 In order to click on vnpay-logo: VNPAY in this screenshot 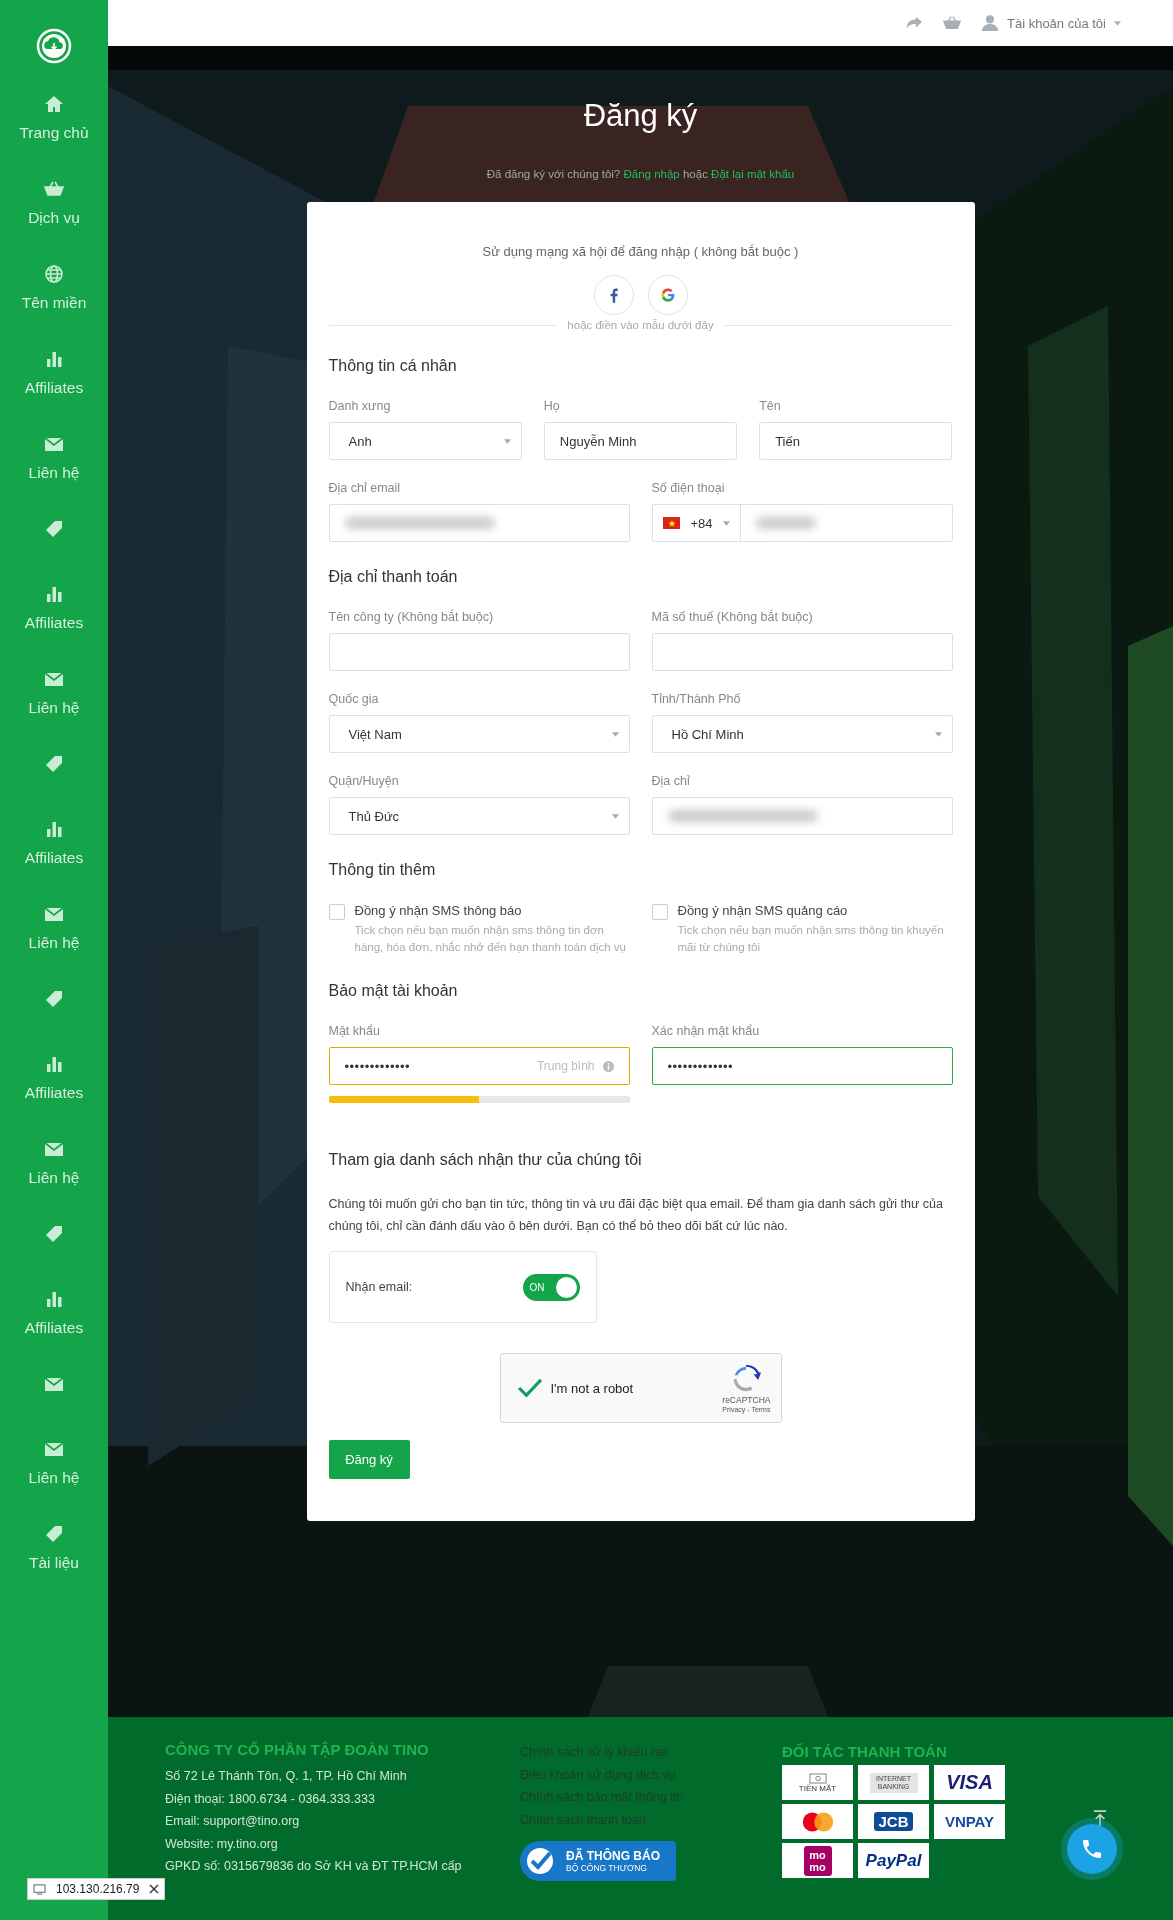, I will do `click(969, 1821)`.